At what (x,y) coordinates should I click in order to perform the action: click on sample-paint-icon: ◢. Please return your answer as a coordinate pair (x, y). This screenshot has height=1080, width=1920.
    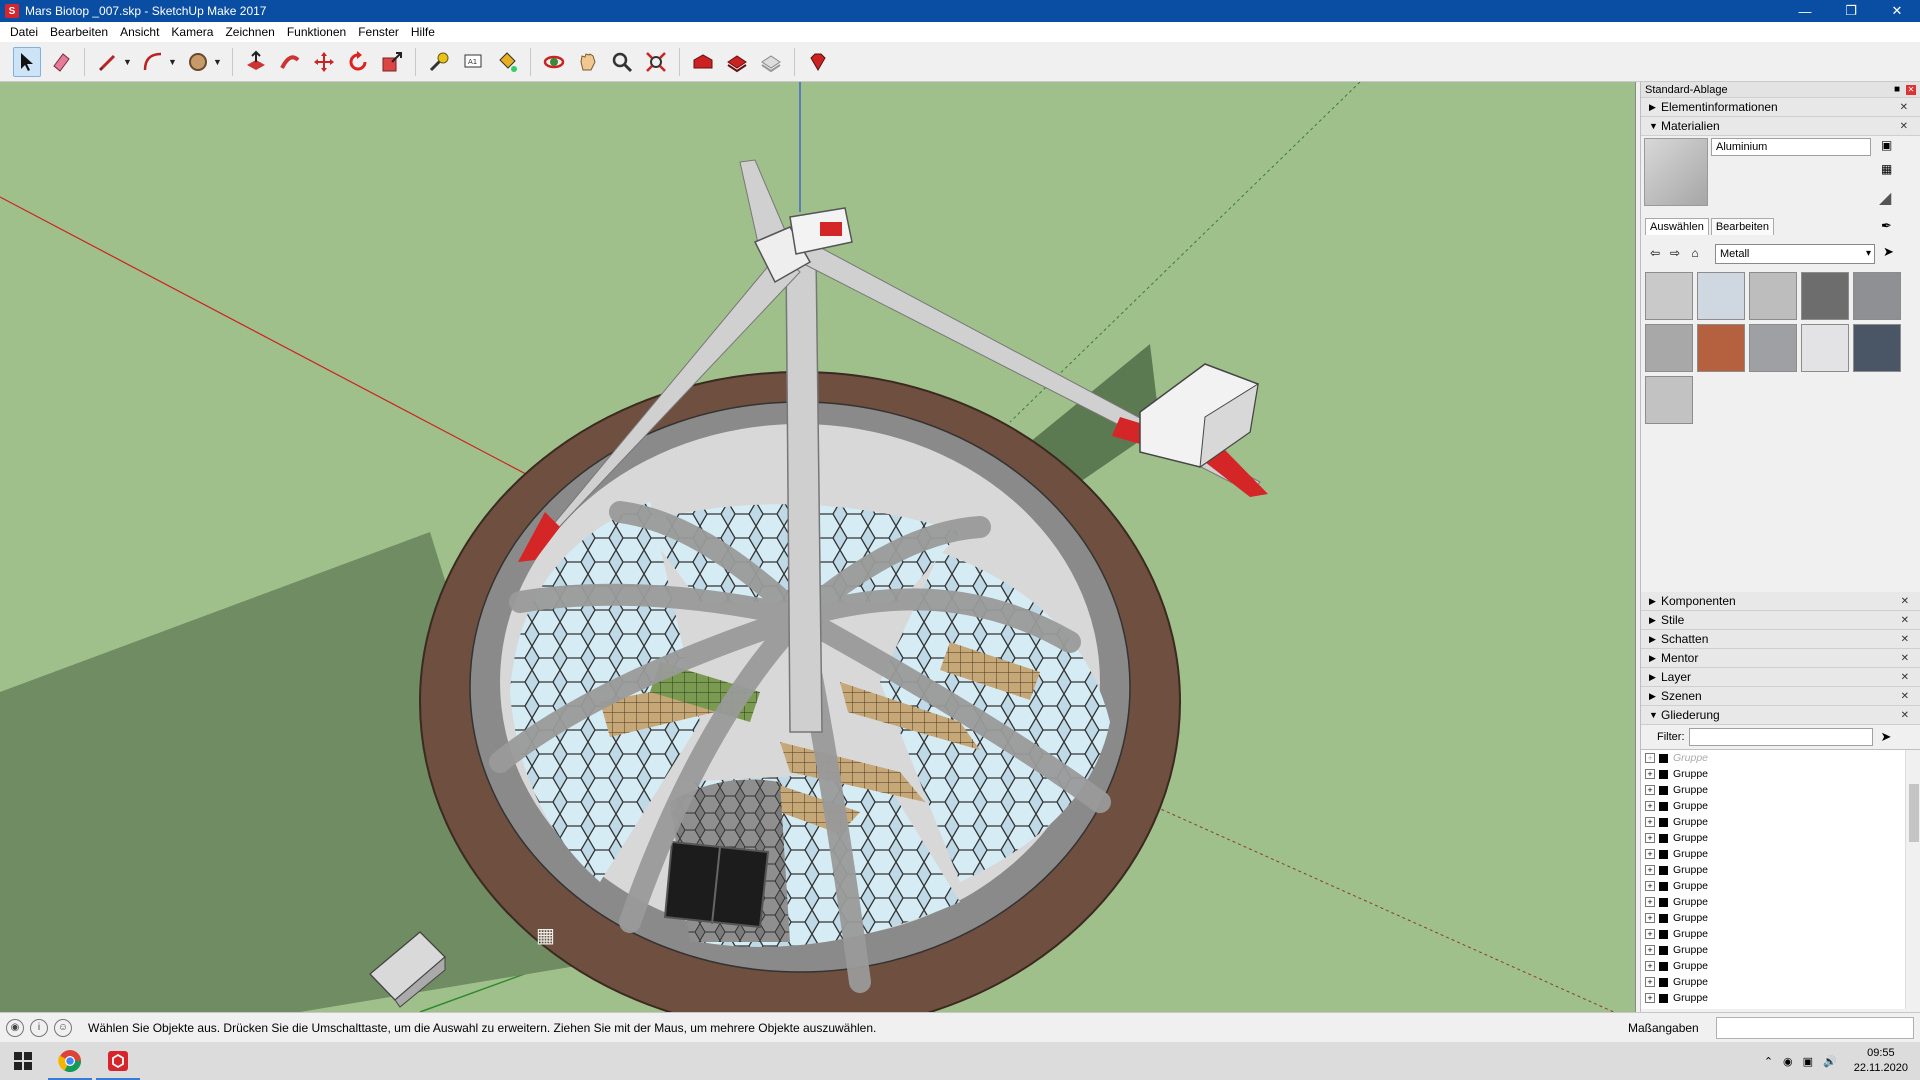
    Looking at the image, I should click on (1885, 198).